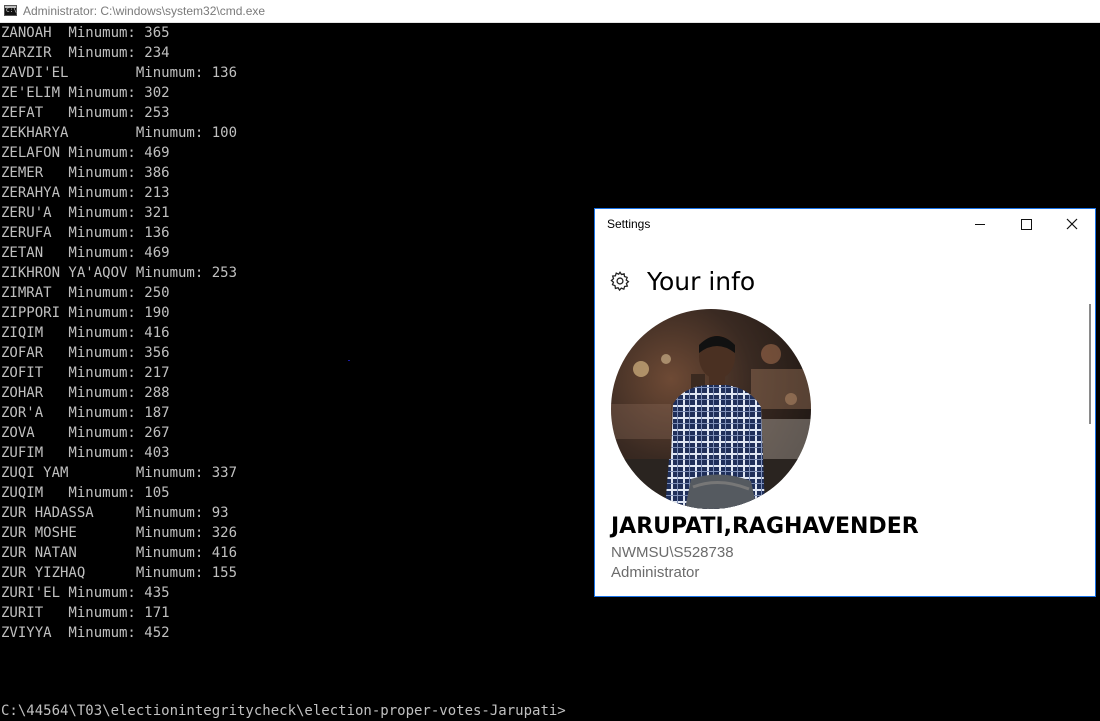 This screenshot has height=721, width=1100. Describe the element at coordinates (620, 281) in the screenshot. I see `gear-icon` at that location.